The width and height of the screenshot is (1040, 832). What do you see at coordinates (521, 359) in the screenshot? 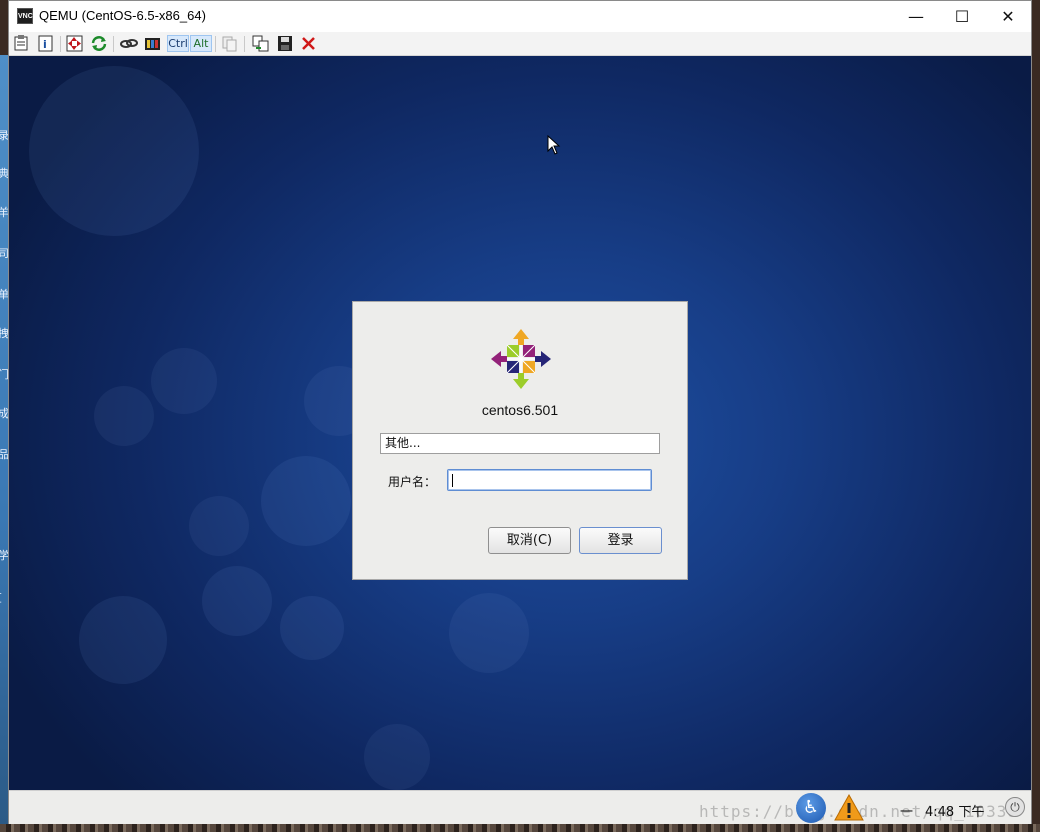
I see `centos-logo-icon` at bounding box center [521, 359].